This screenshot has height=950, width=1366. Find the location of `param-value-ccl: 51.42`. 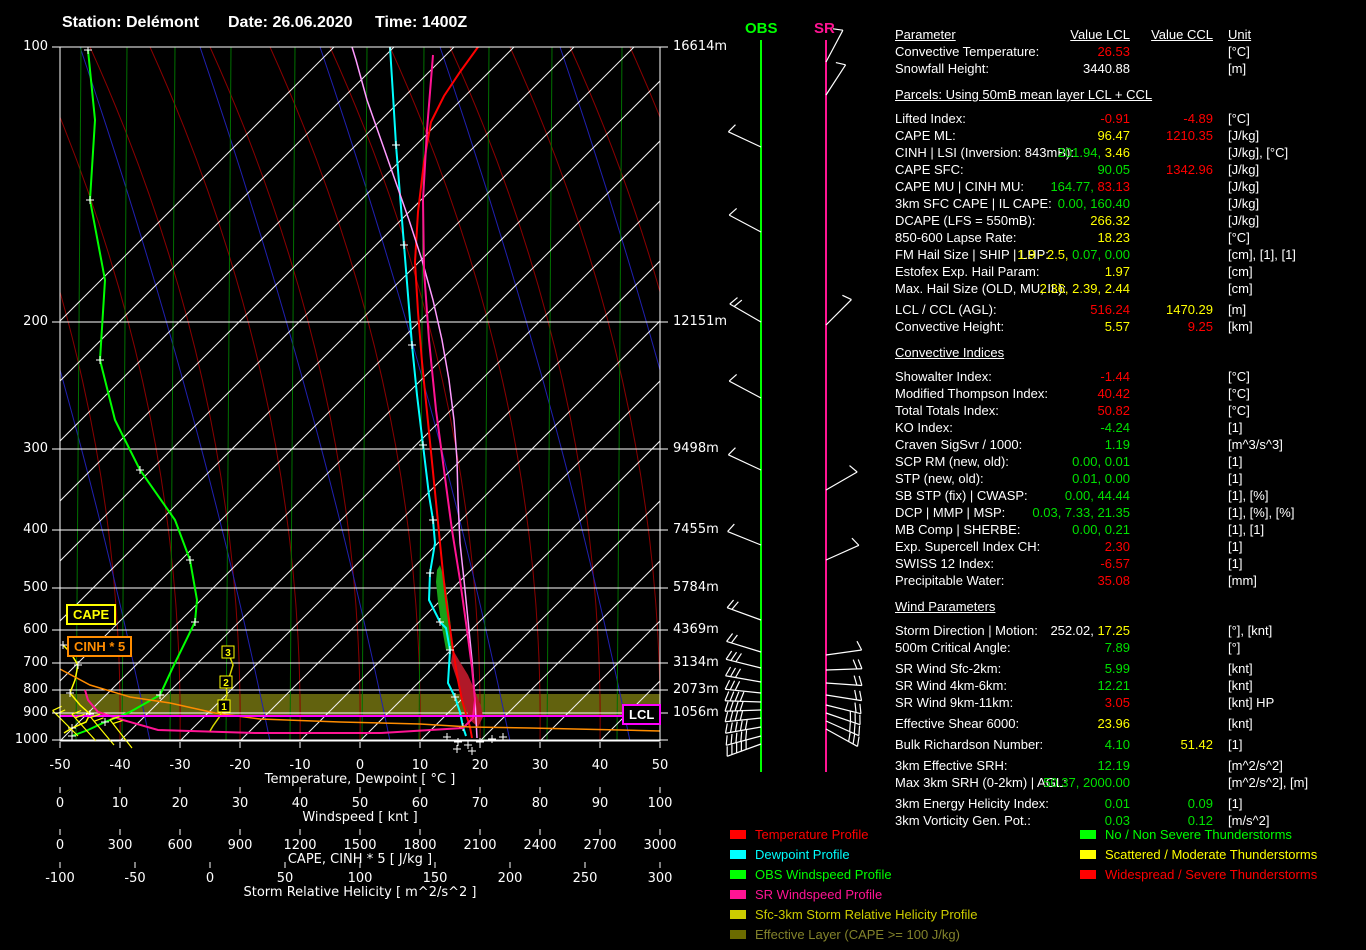

param-value-ccl: 51.42 is located at coordinates (1054, 744).